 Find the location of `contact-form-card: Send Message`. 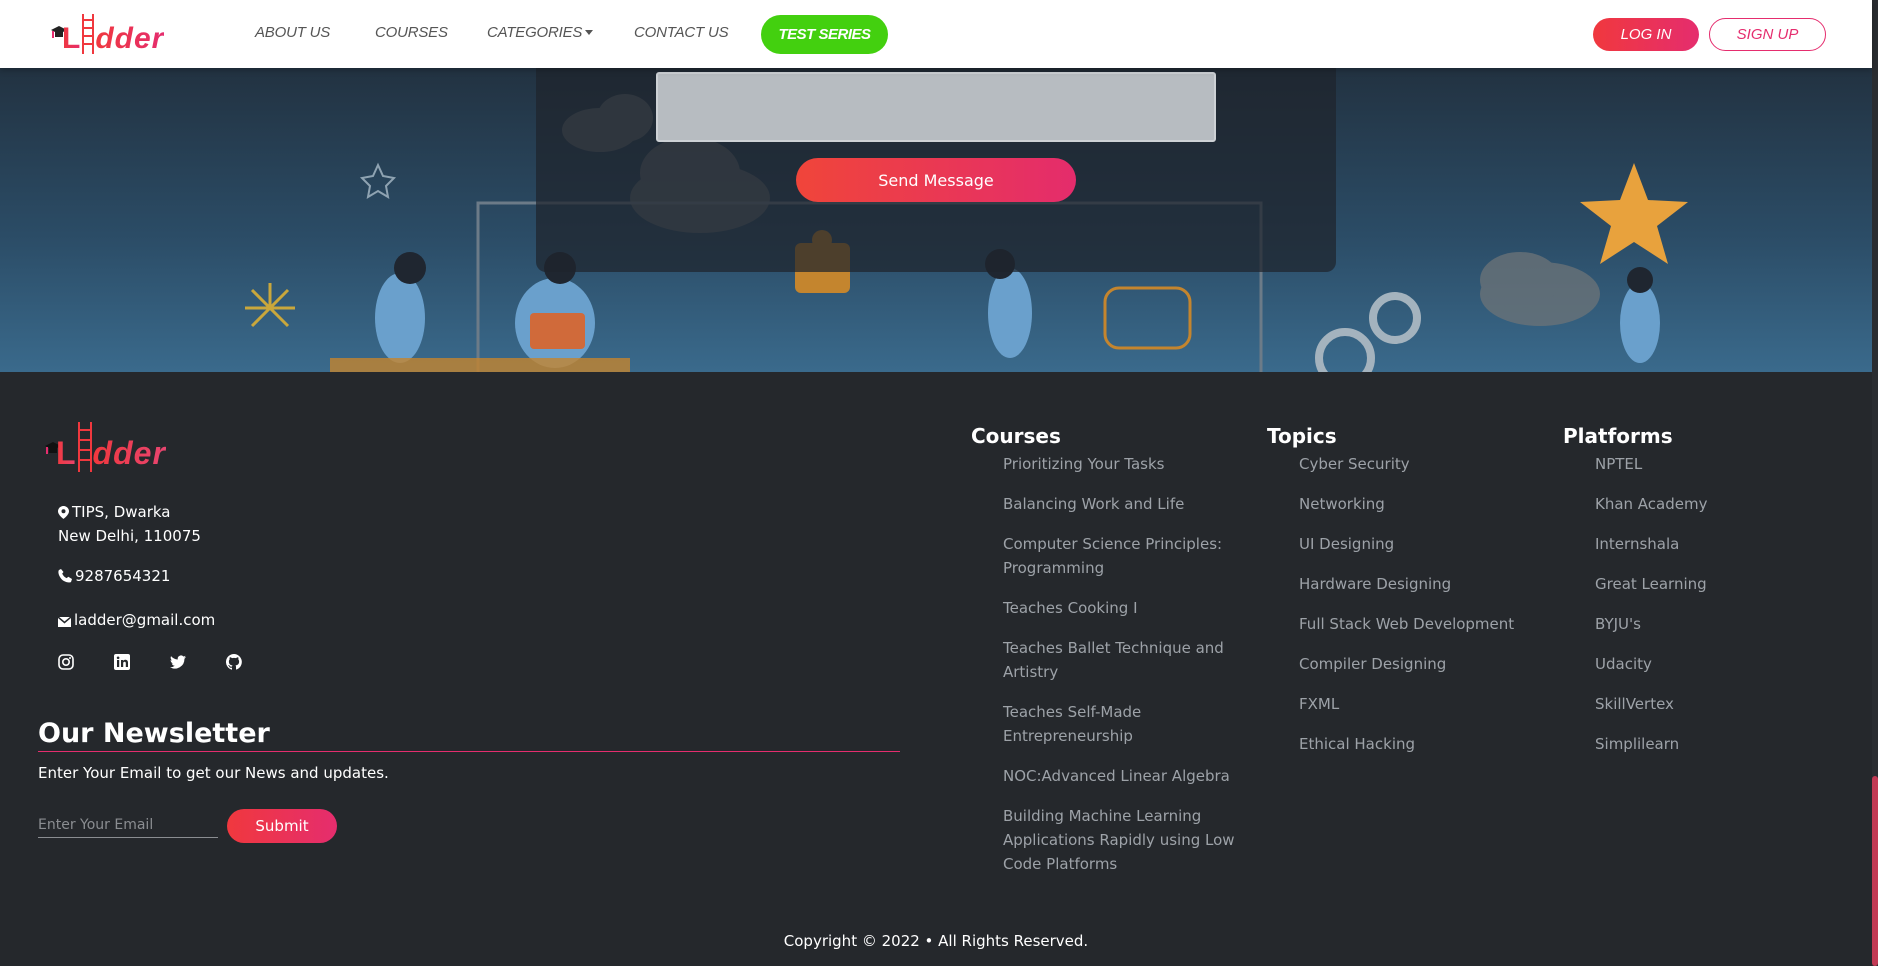

contact-form-card: Send Message is located at coordinates (936, 170).